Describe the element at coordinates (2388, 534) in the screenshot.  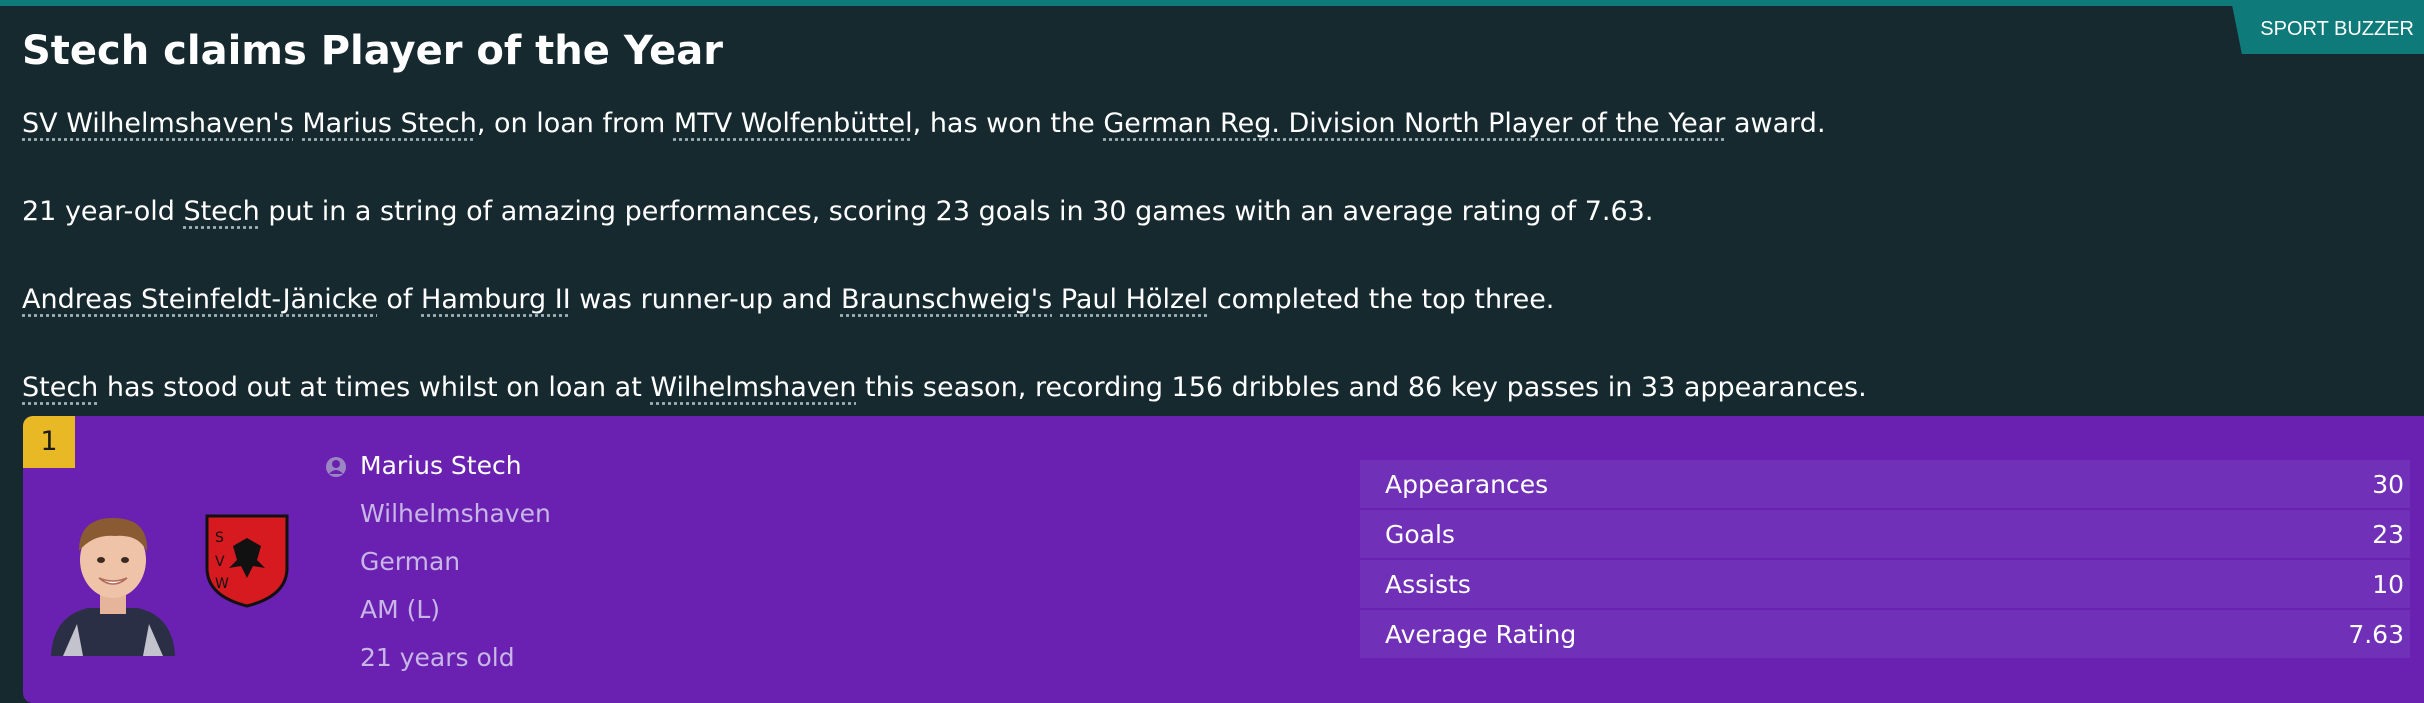
I see `stat-value: 23` at that location.